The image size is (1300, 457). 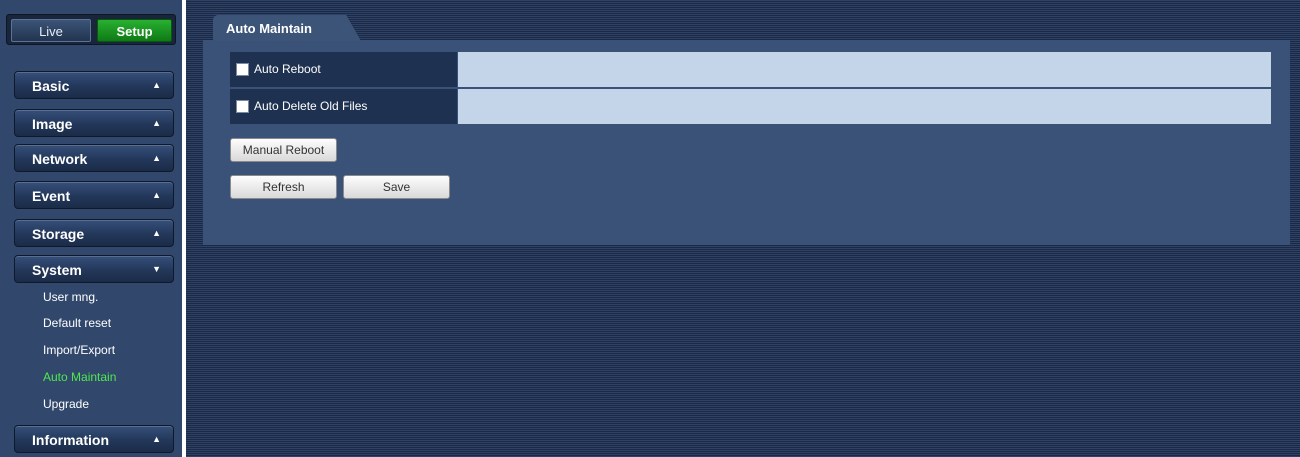 What do you see at coordinates (287, 28) in the screenshot?
I see `tab-auto-maintain: Auto Maintain` at bounding box center [287, 28].